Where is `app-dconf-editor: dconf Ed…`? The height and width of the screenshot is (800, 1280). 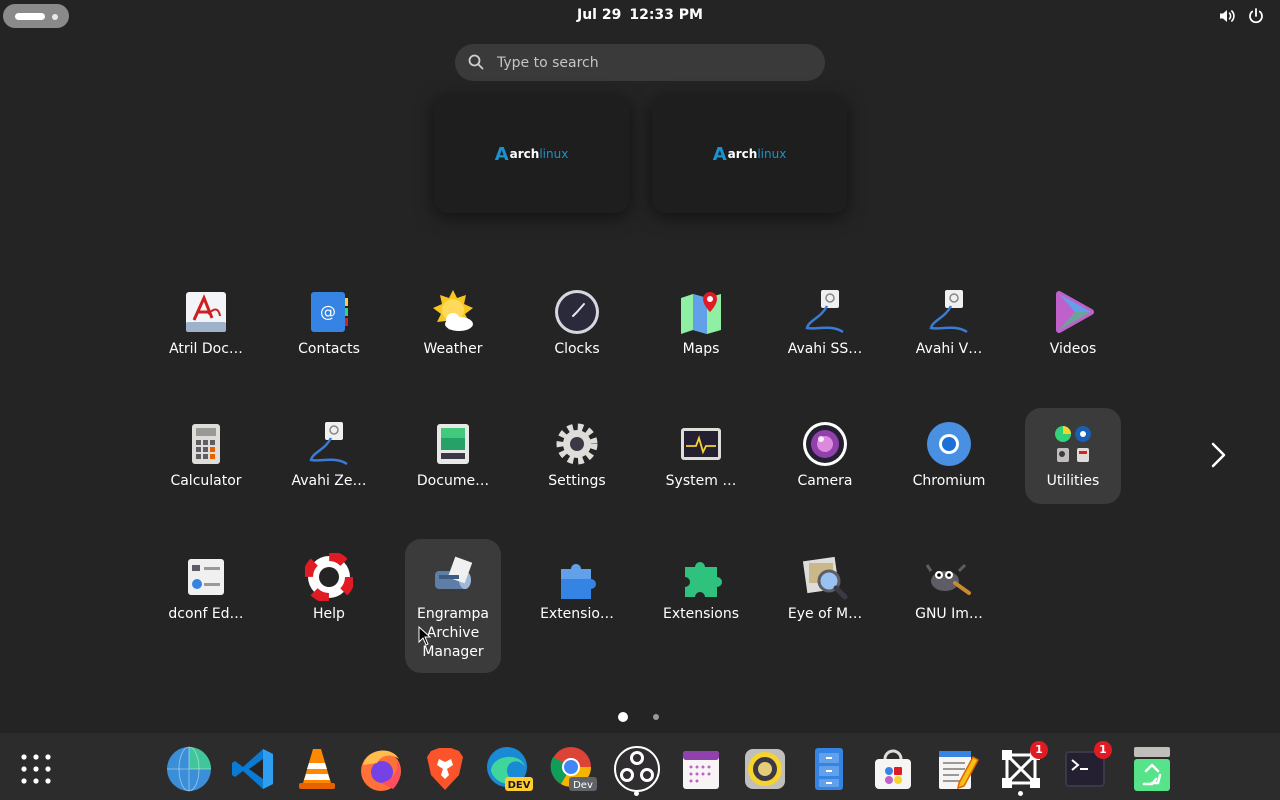
app-dconf-editor: dconf Ed… is located at coordinates (206, 589).